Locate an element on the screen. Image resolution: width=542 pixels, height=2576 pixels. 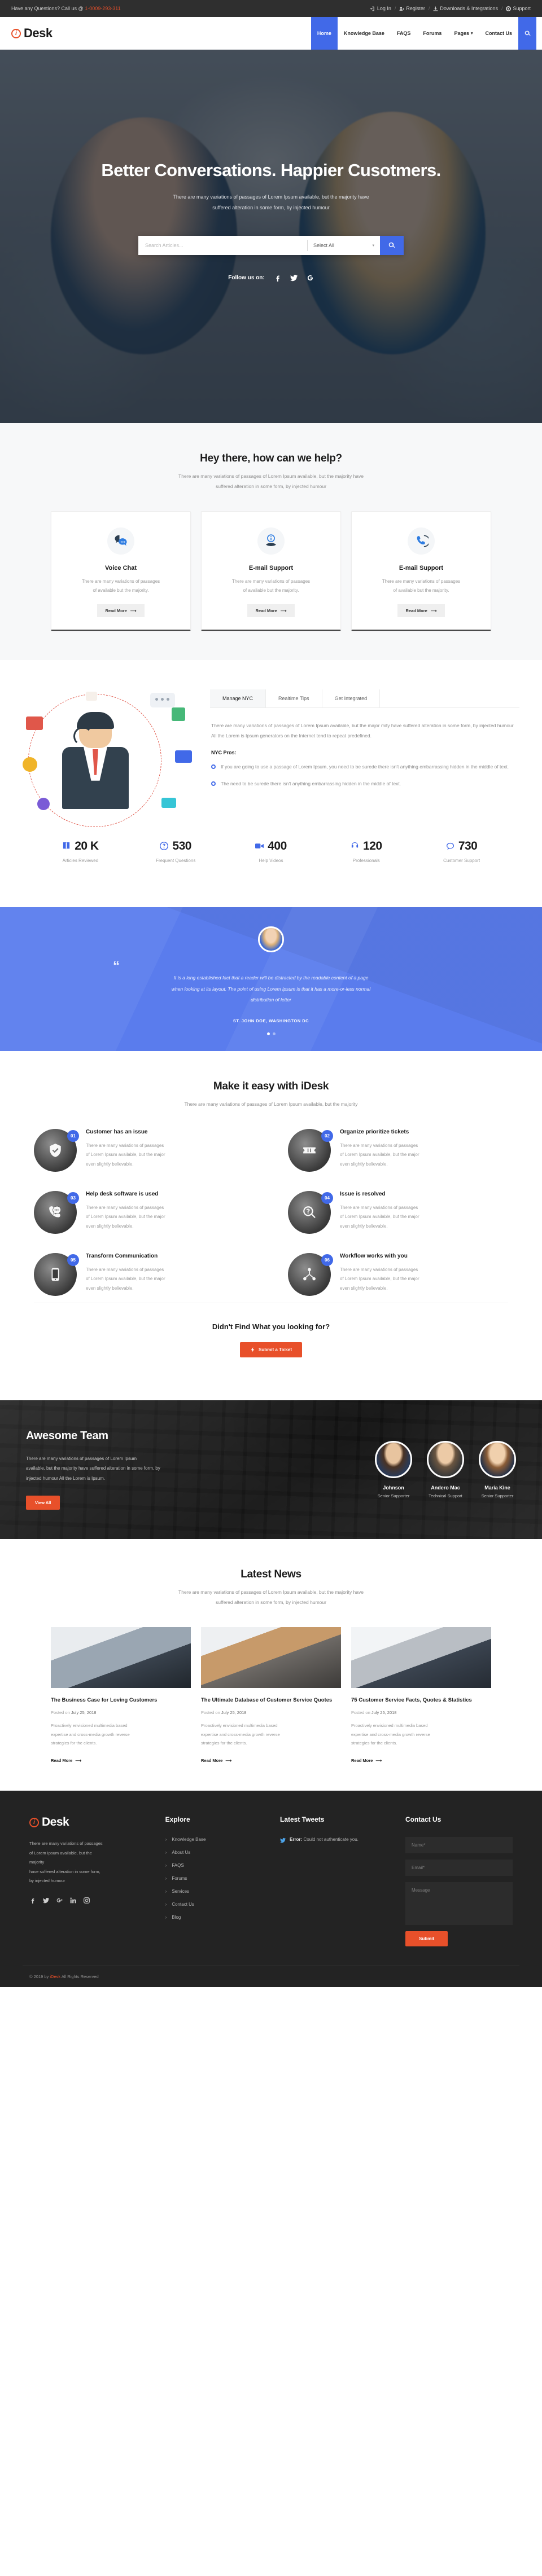
feature-text-line-2: of Lorem Ipsum available, but the major is located at coordinates (379, 1155).